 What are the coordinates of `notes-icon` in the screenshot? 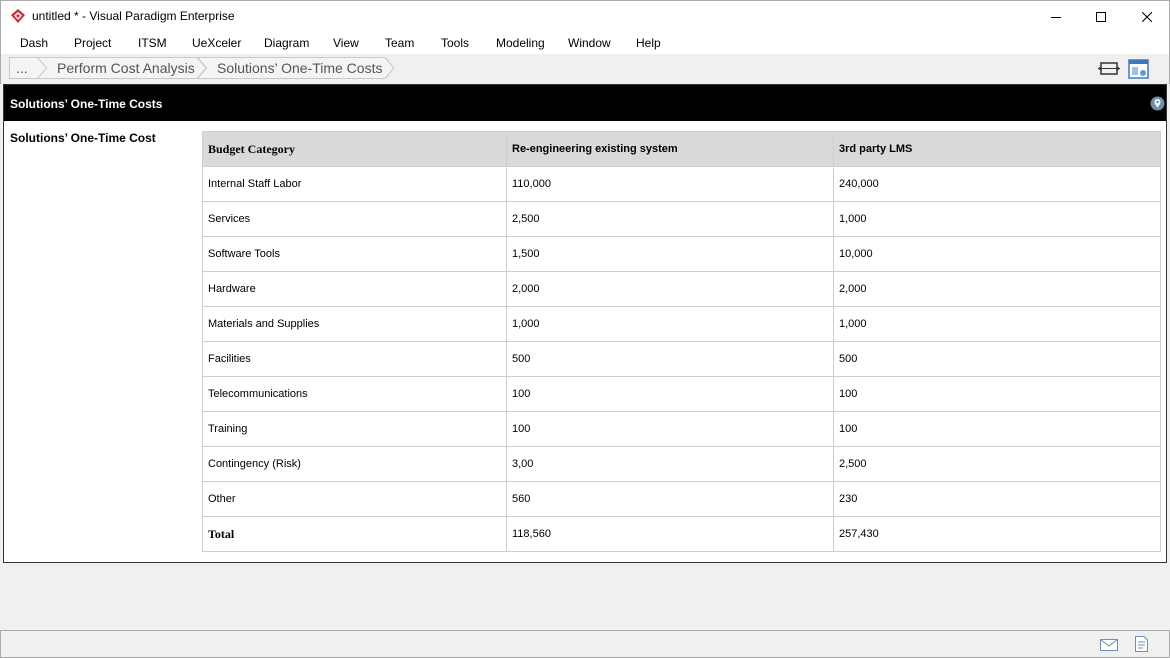 It's located at (1141, 644).